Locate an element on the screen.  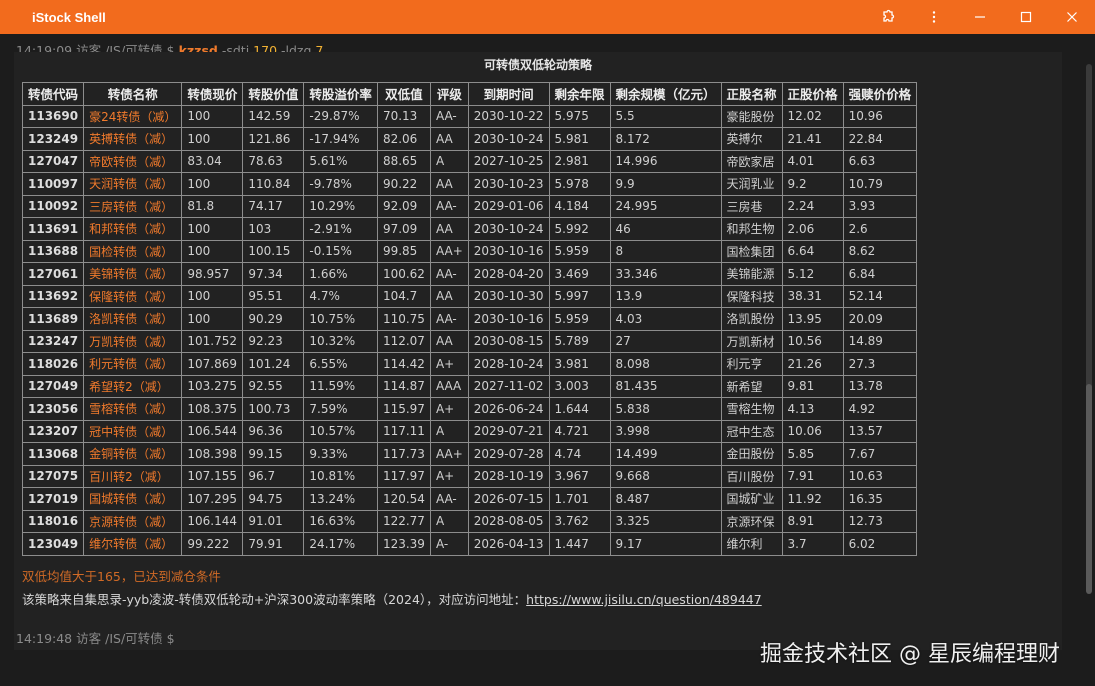
table-cell: 95.51 is located at coordinates (273, 296).